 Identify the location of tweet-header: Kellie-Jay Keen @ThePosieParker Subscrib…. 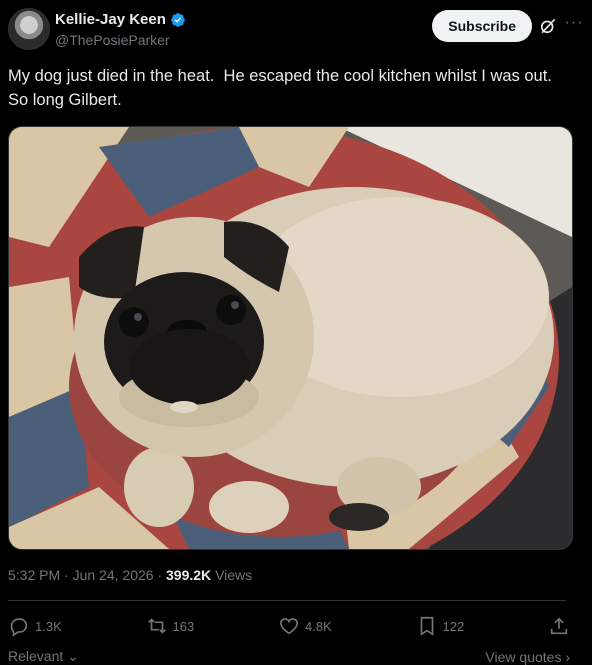
(296, 29).